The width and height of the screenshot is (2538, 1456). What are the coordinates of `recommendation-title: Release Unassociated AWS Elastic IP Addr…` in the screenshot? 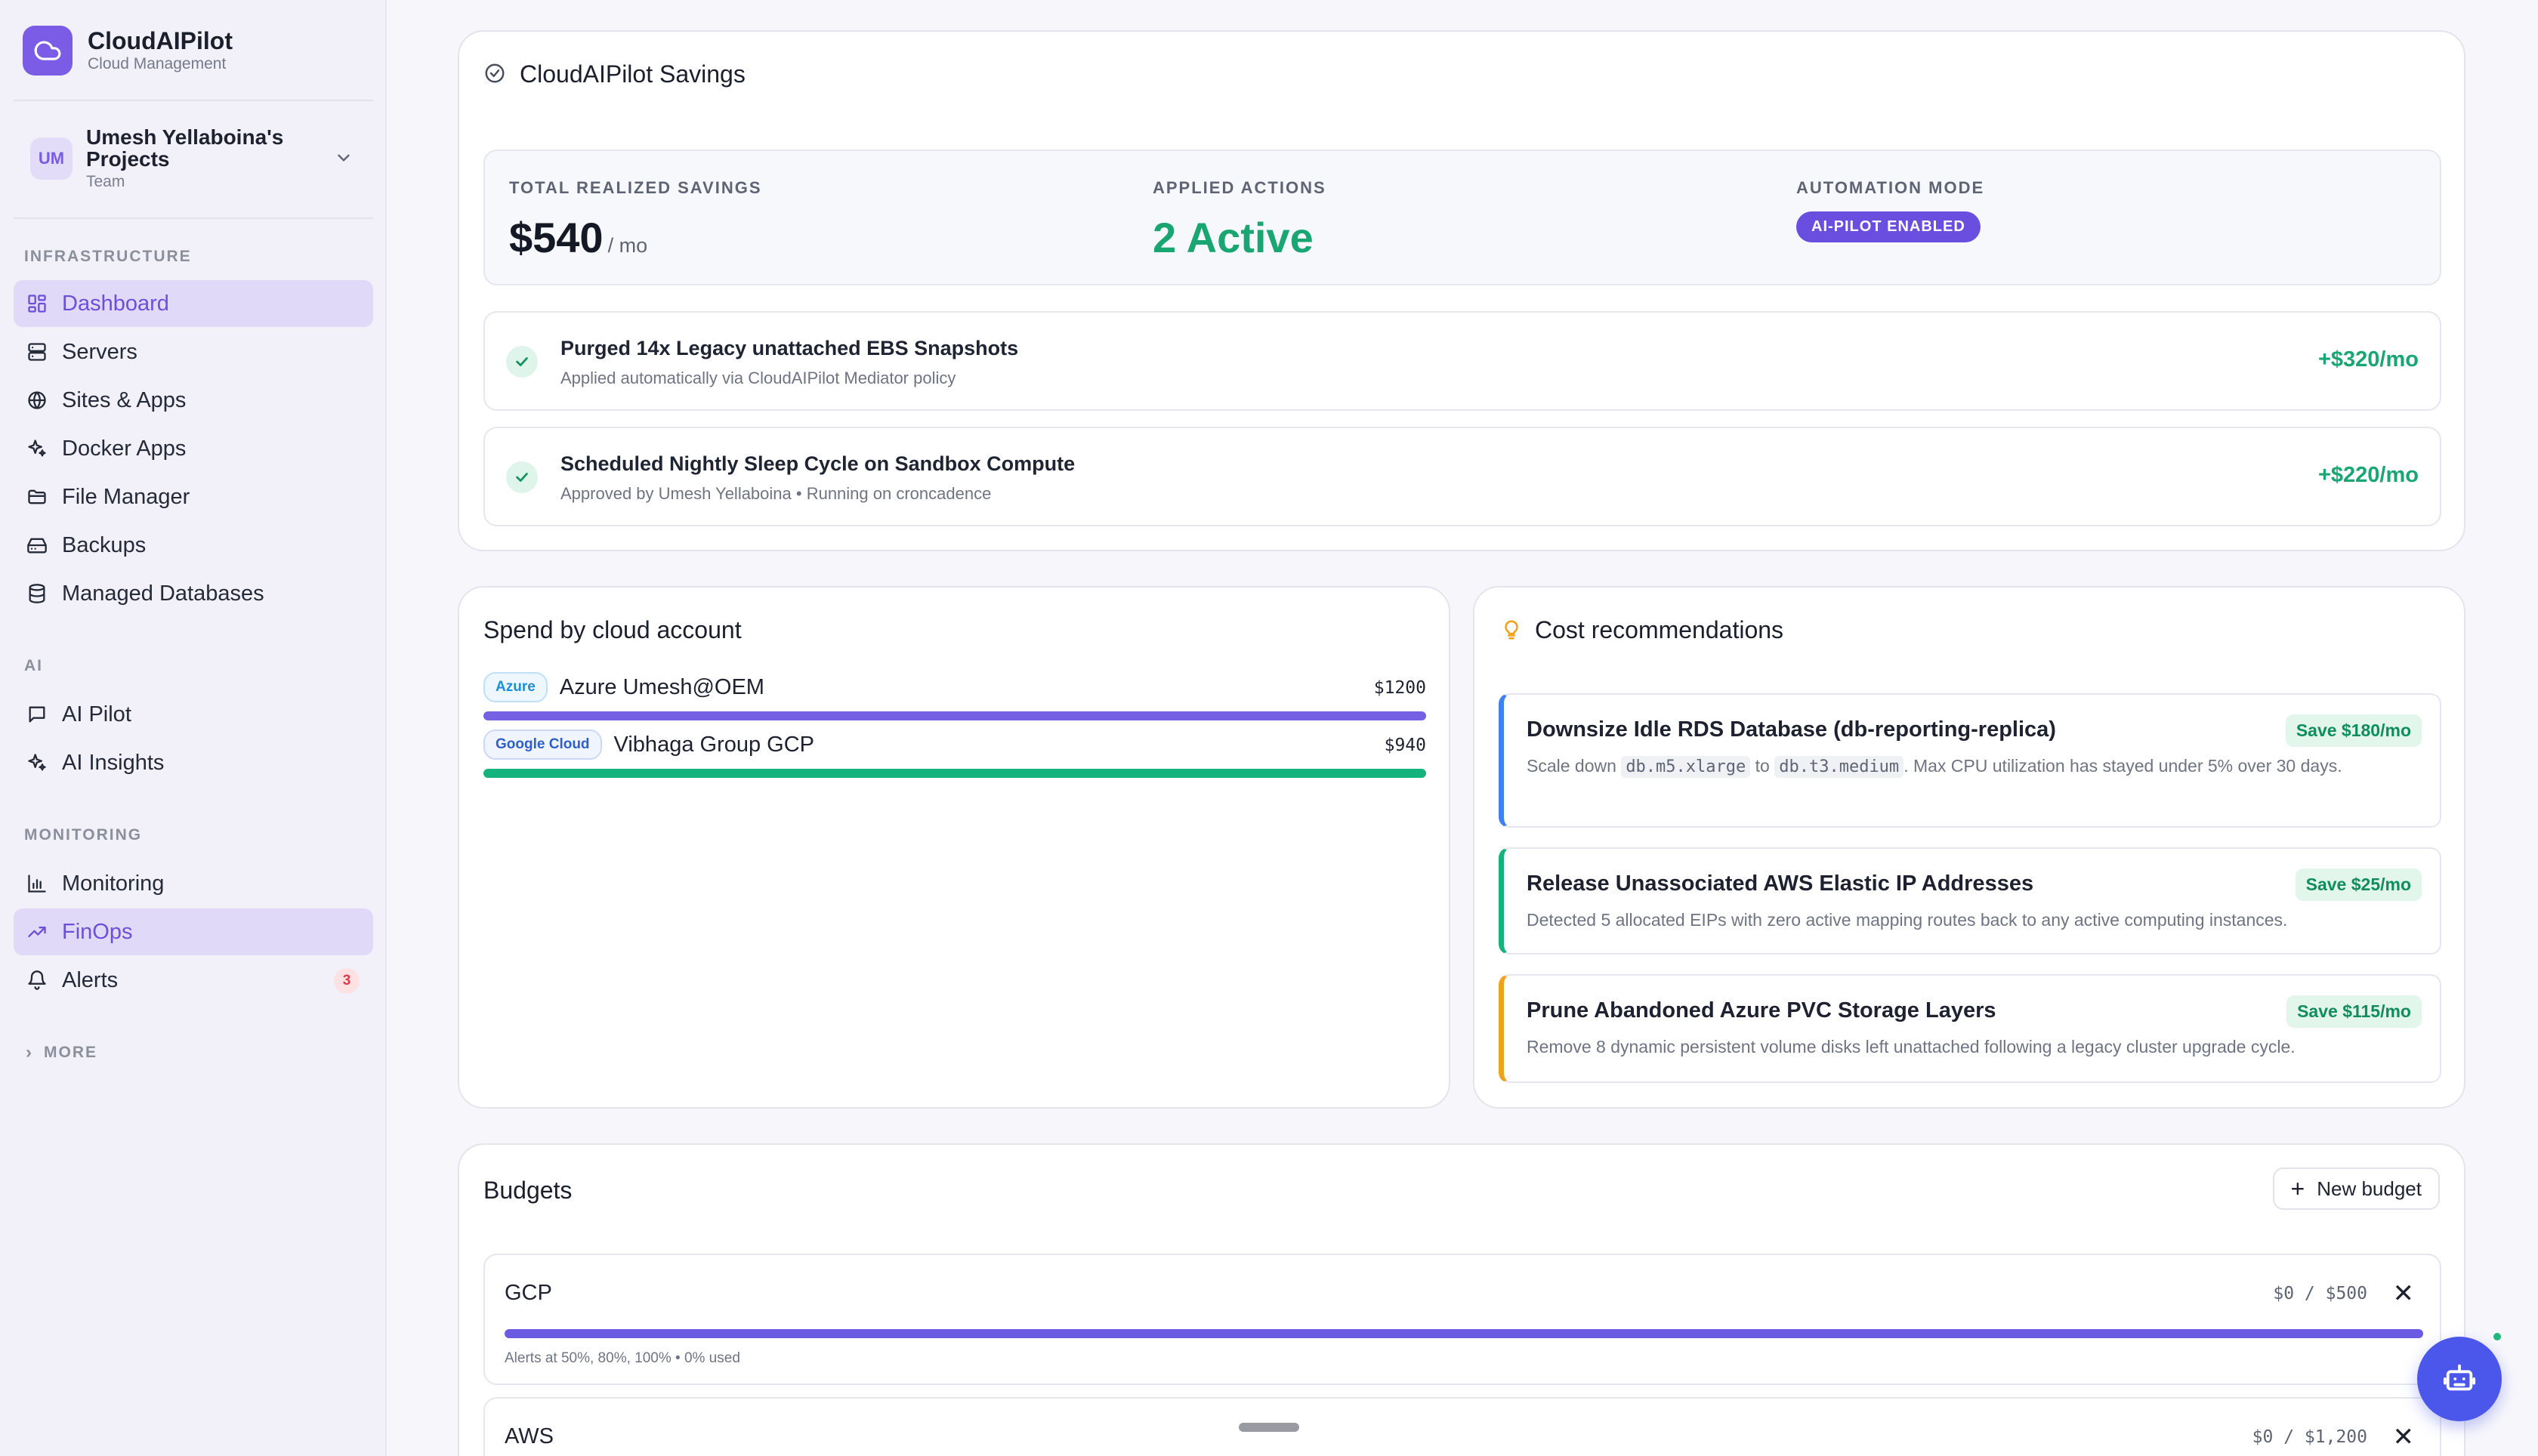 It's located at (1780, 883).